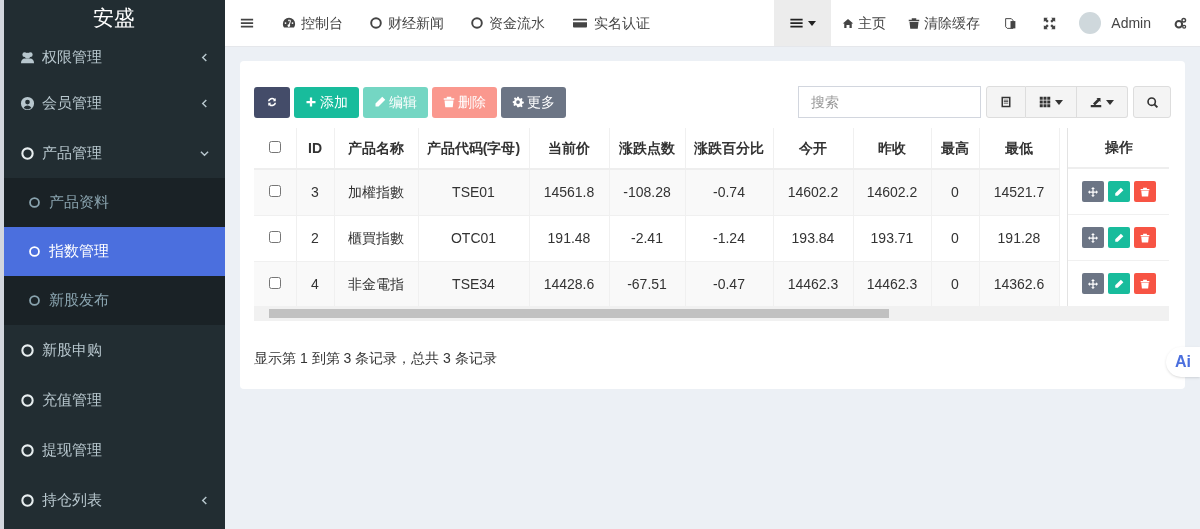 This screenshot has height=529, width=1200. I want to click on credit-card-icon, so click(580, 23).